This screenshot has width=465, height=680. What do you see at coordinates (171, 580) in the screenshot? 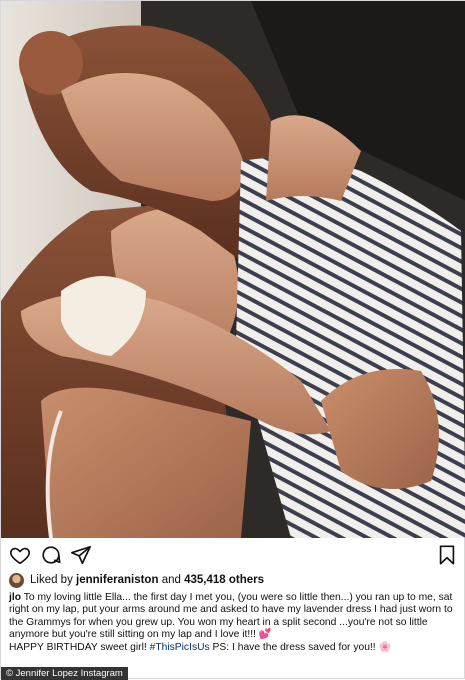
I see `likes-and: and` at bounding box center [171, 580].